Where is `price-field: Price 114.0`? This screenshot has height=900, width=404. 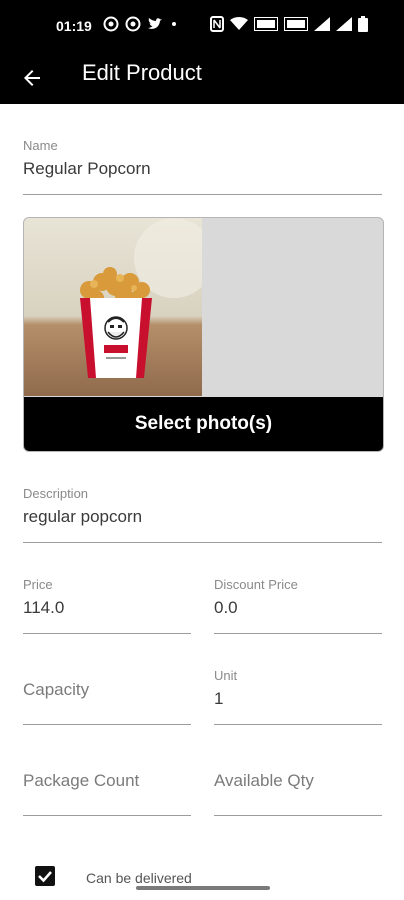 price-field: Price 114.0 is located at coordinates (107, 605).